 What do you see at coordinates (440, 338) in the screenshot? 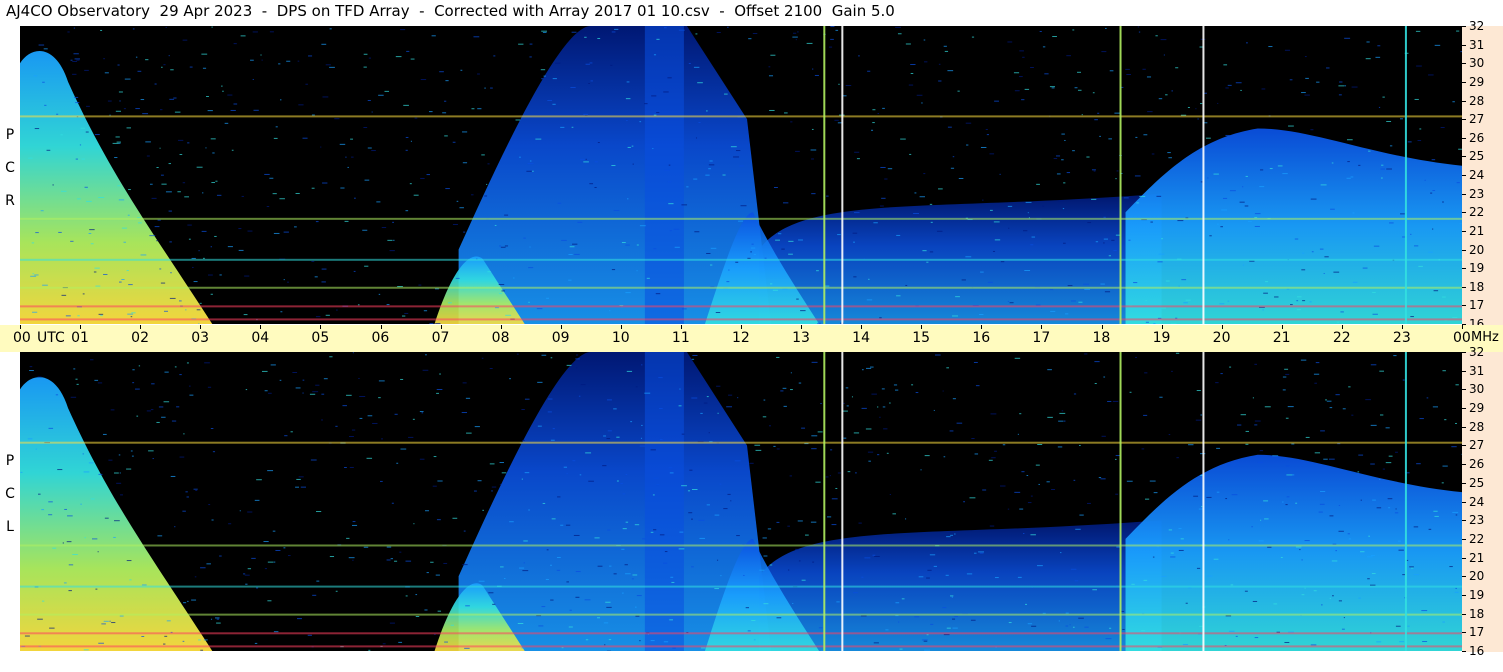
I see `time-tick-label: 07` at bounding box center [440, 338].